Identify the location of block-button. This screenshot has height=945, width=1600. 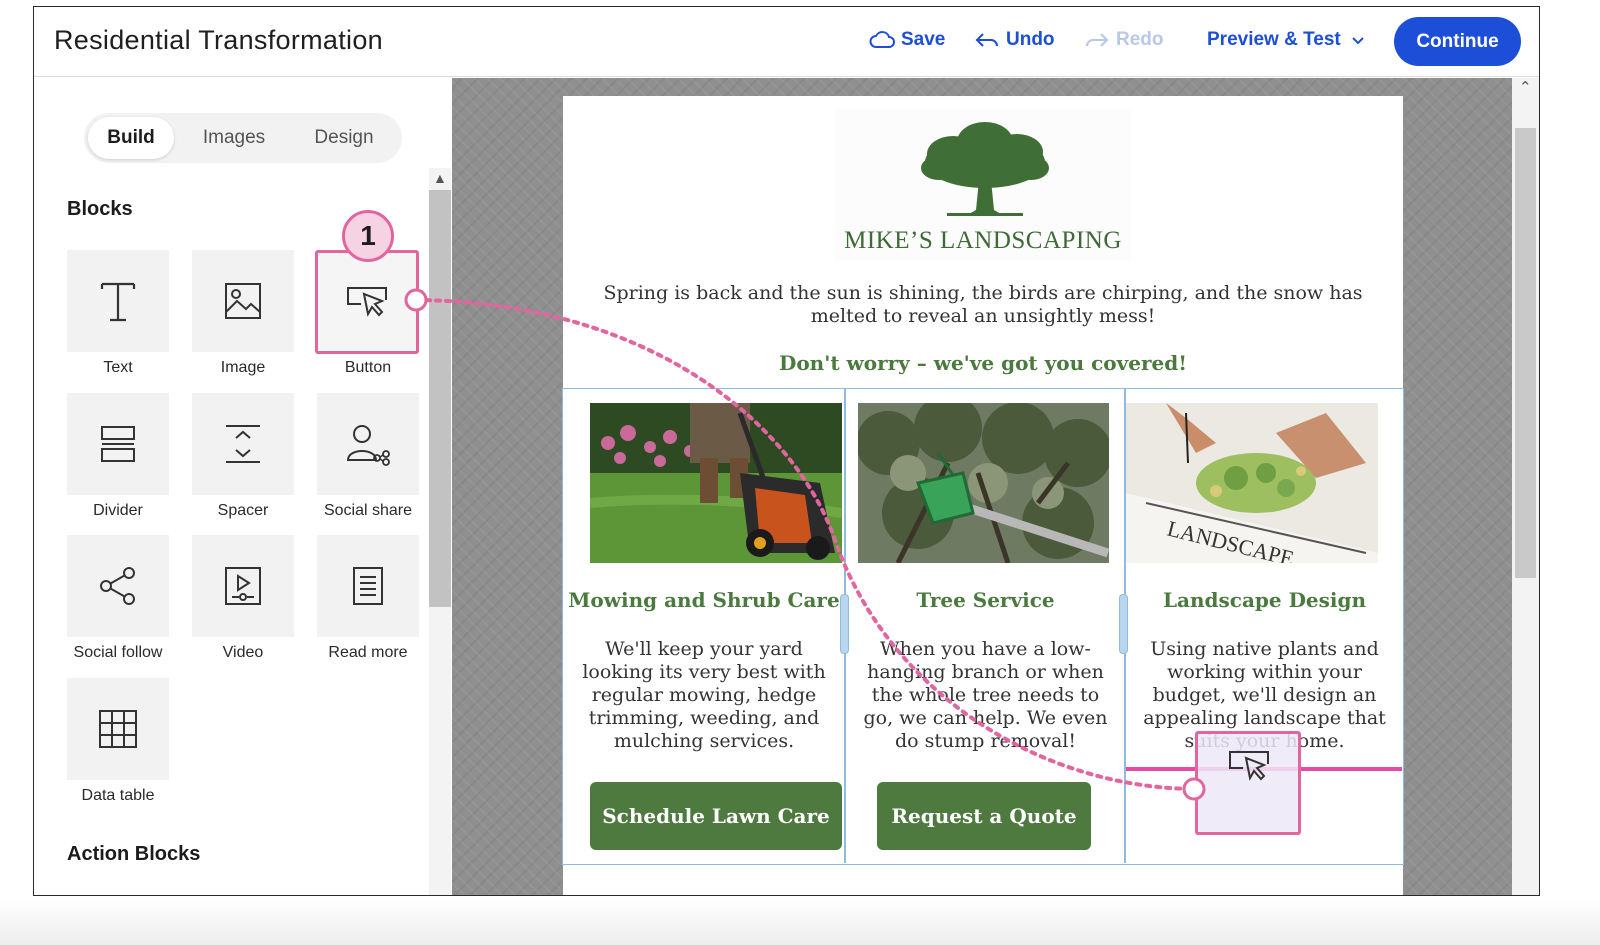
(367, 302).